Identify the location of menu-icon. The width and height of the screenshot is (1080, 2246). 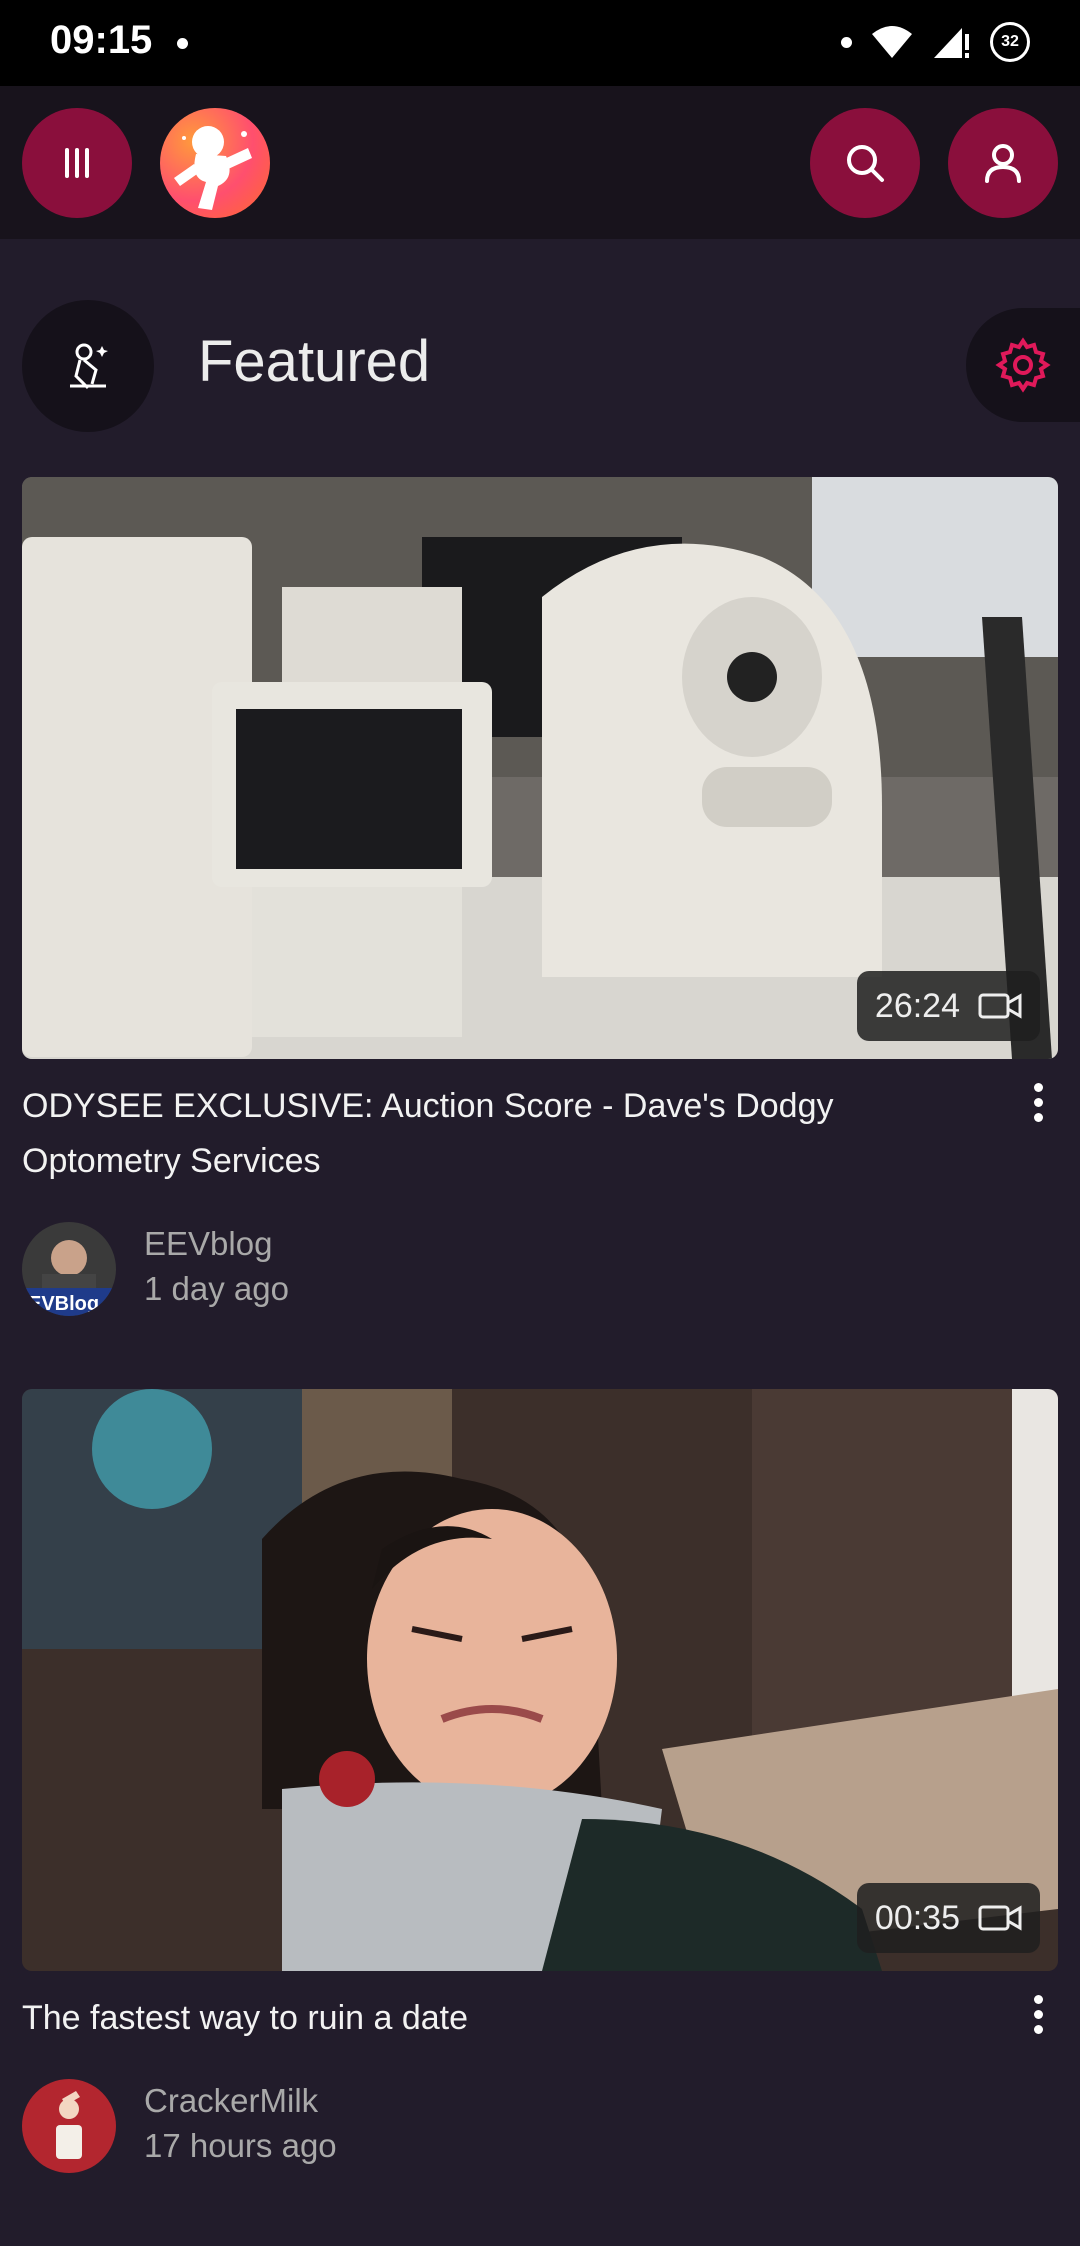
(77, 163).